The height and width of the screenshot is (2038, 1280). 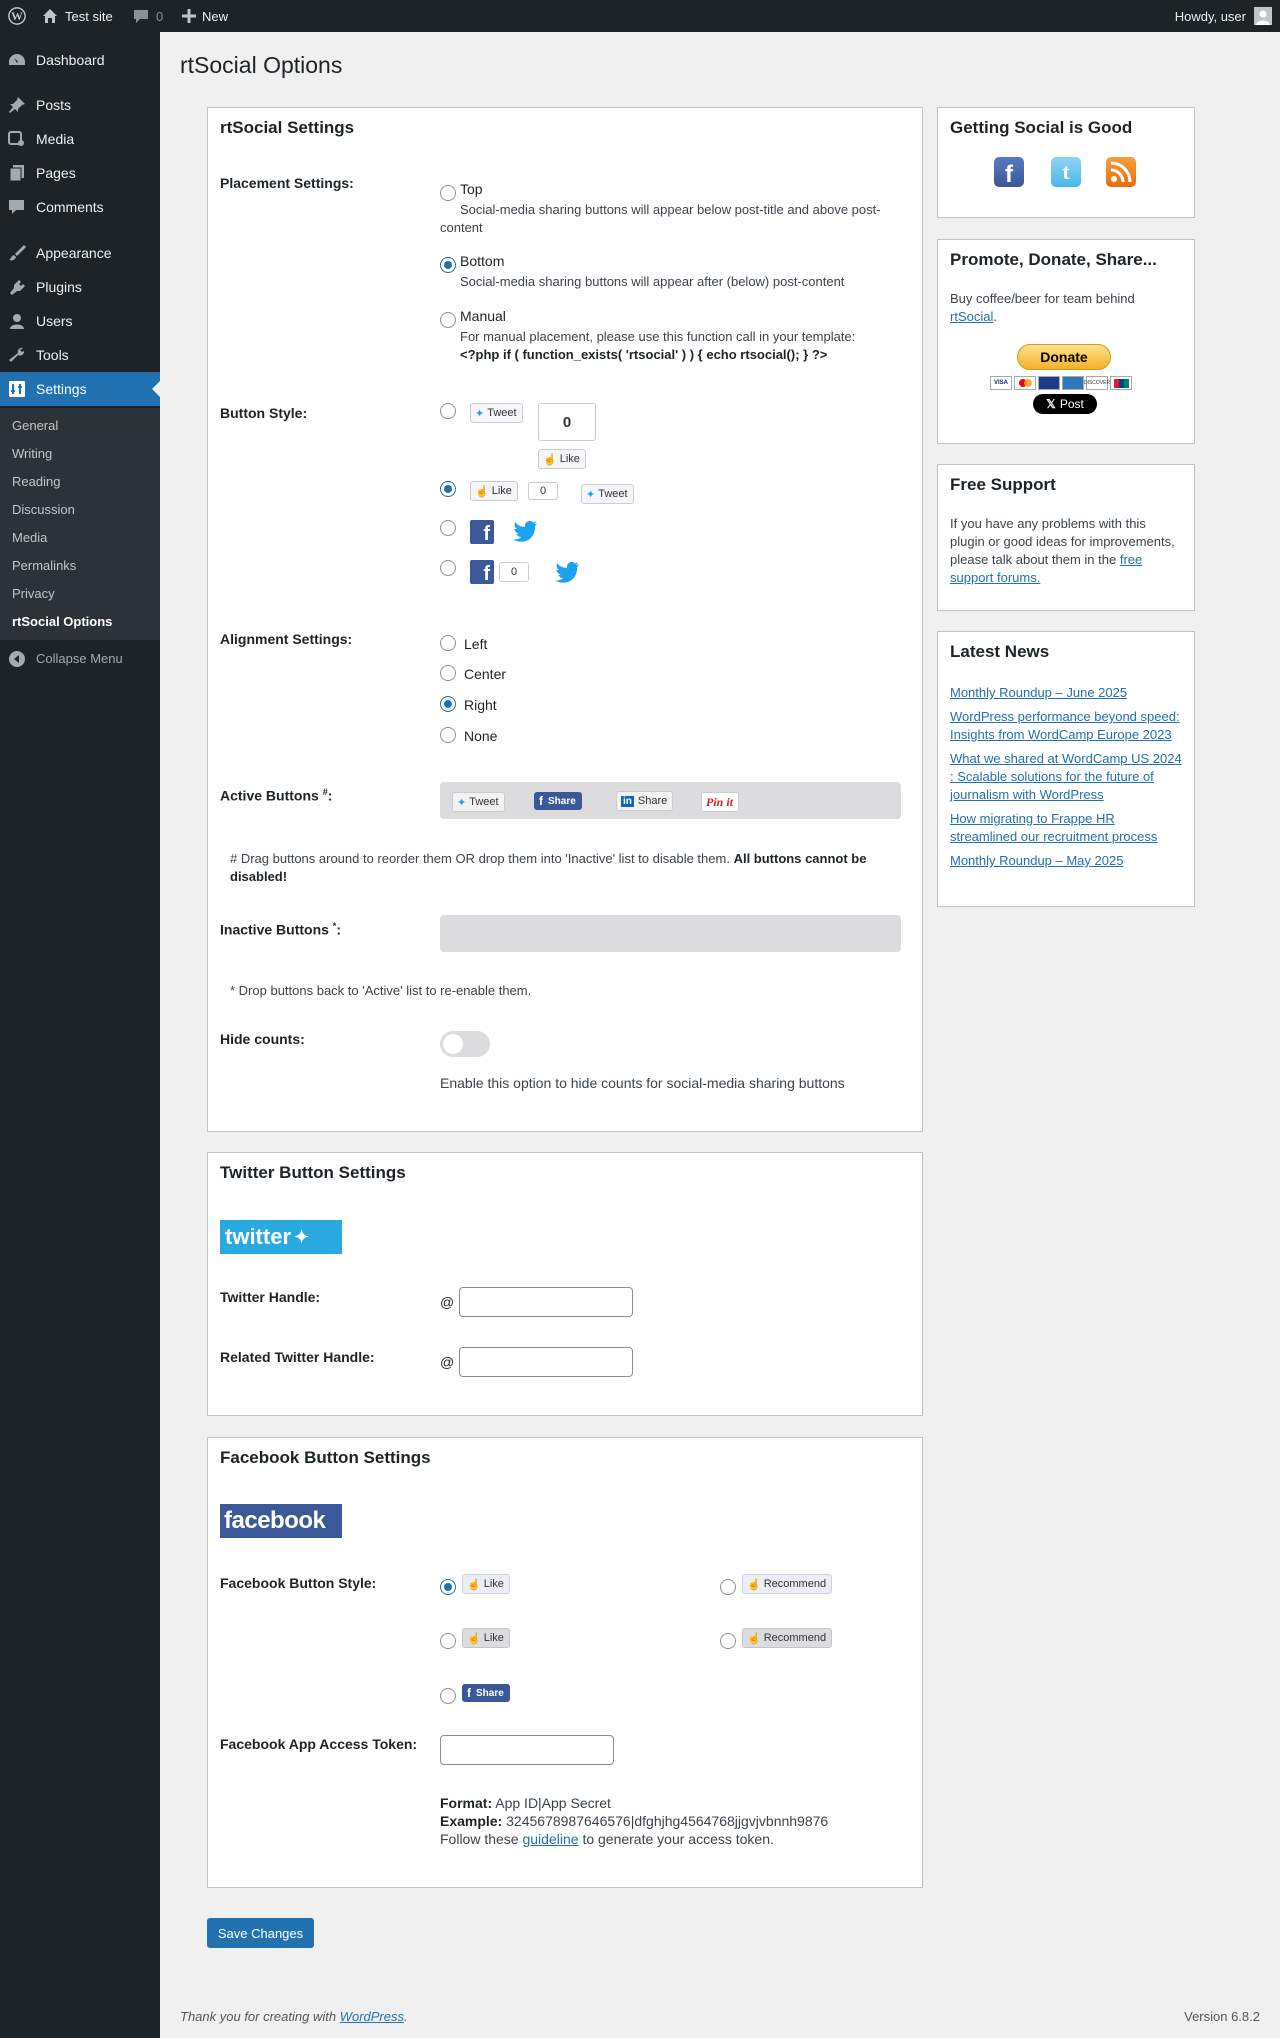 What do you see at coordinates (205, 16) in the screenshot?
I see `new-content-link: New` at bounding box center [205, 16].